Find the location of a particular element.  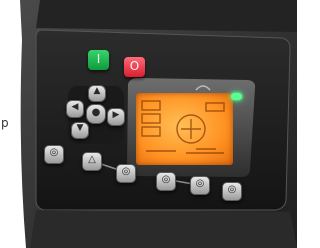

nav-up-button: ▲ is located at coordinates (97, 93).